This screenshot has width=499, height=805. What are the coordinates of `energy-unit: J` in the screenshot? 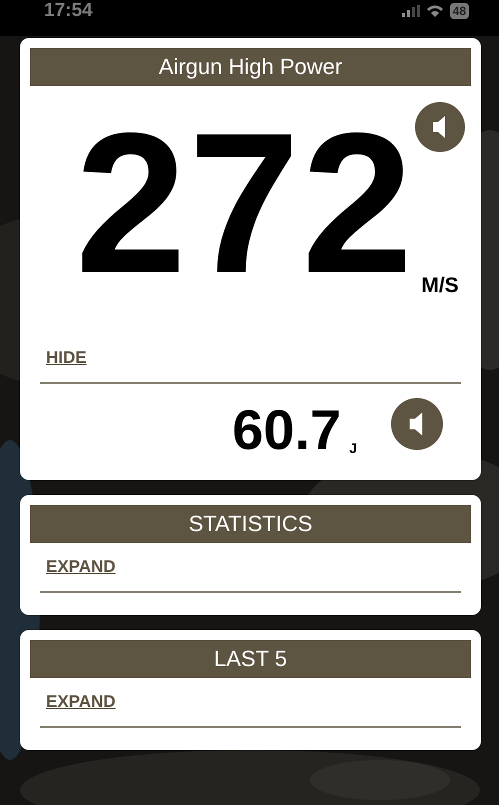 It's located at (353, 448).